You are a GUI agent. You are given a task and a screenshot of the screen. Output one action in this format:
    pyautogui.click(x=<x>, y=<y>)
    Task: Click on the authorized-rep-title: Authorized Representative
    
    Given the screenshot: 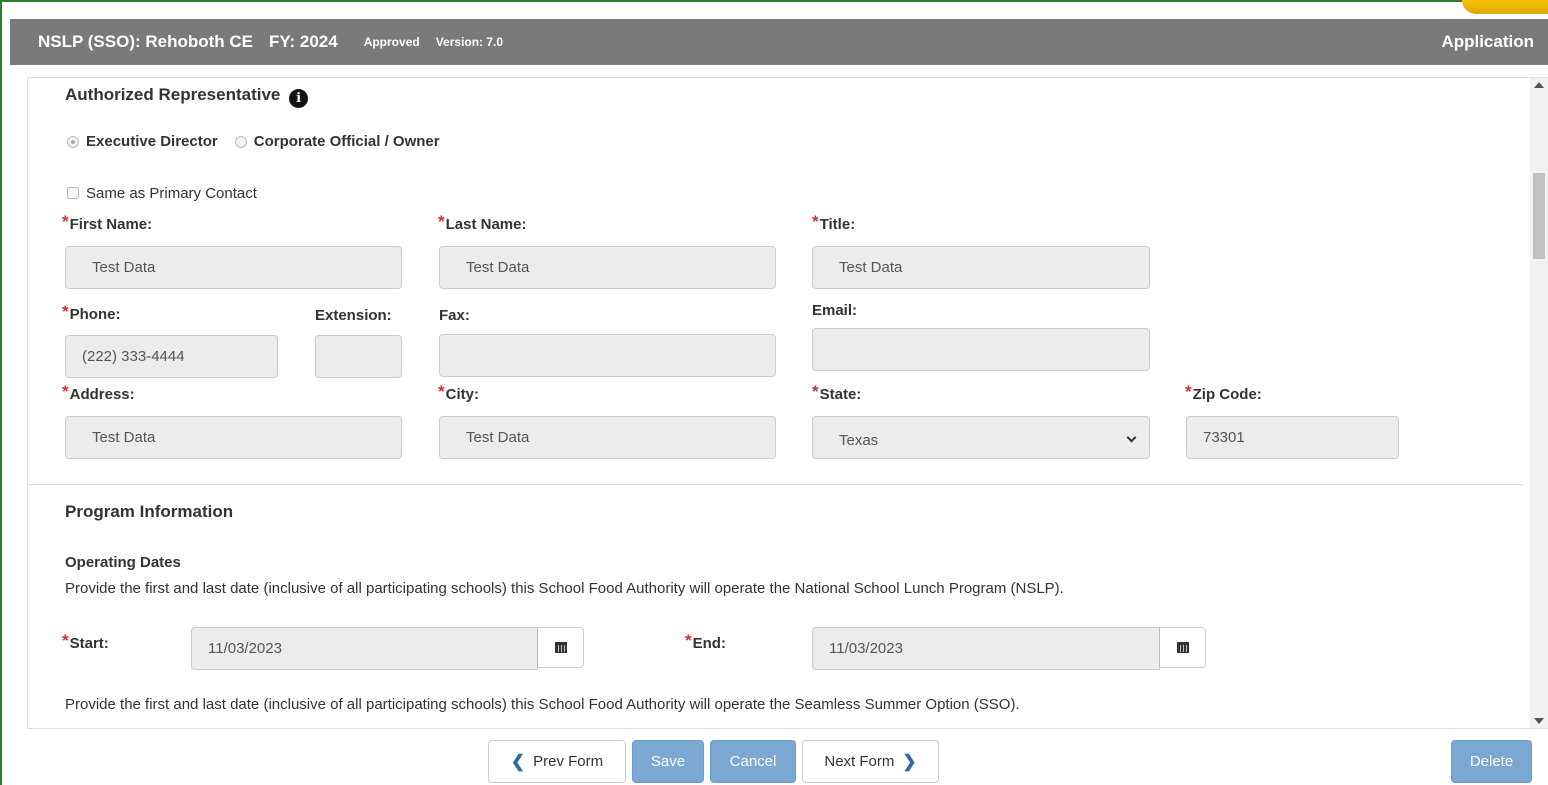 What is the action you would take?
    pyautogui.click(x=173, y=94)
    